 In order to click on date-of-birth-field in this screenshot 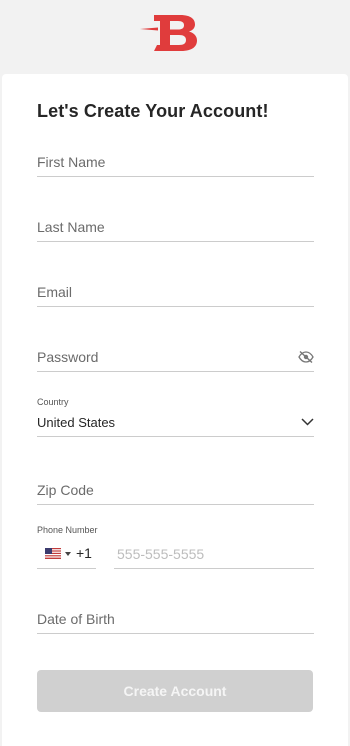, I will do `click(175, 618)`.